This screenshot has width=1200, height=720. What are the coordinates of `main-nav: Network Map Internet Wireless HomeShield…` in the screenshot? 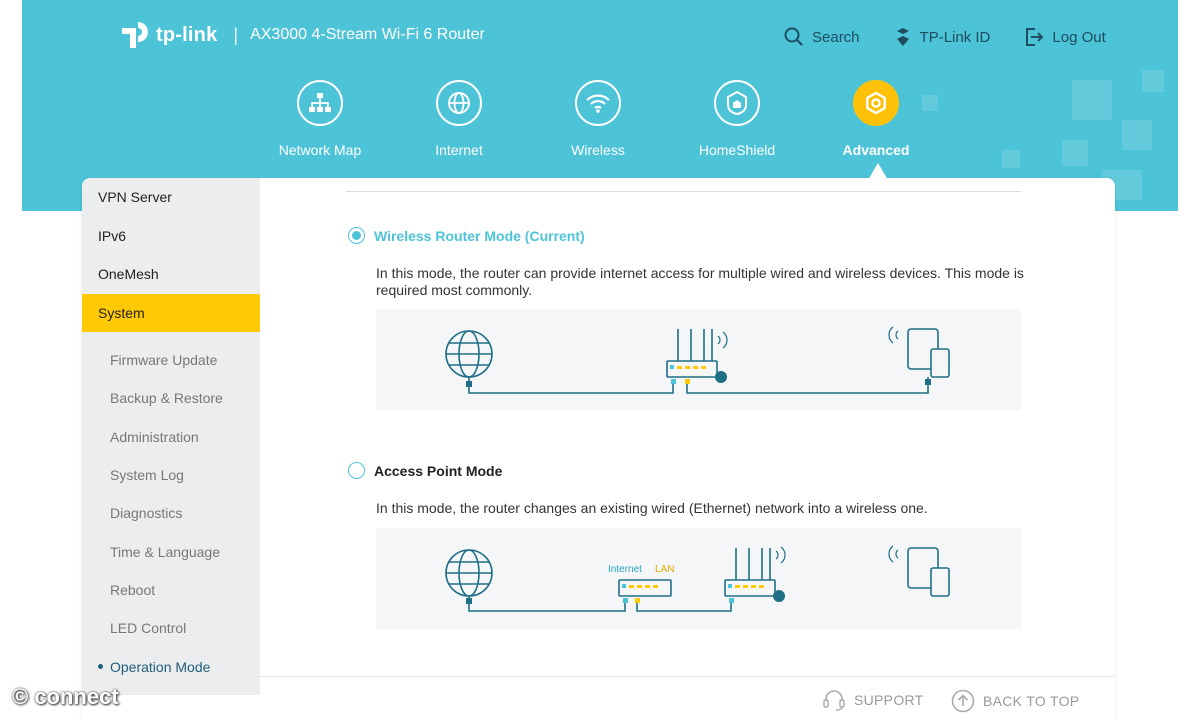 It's located at (600, 130).